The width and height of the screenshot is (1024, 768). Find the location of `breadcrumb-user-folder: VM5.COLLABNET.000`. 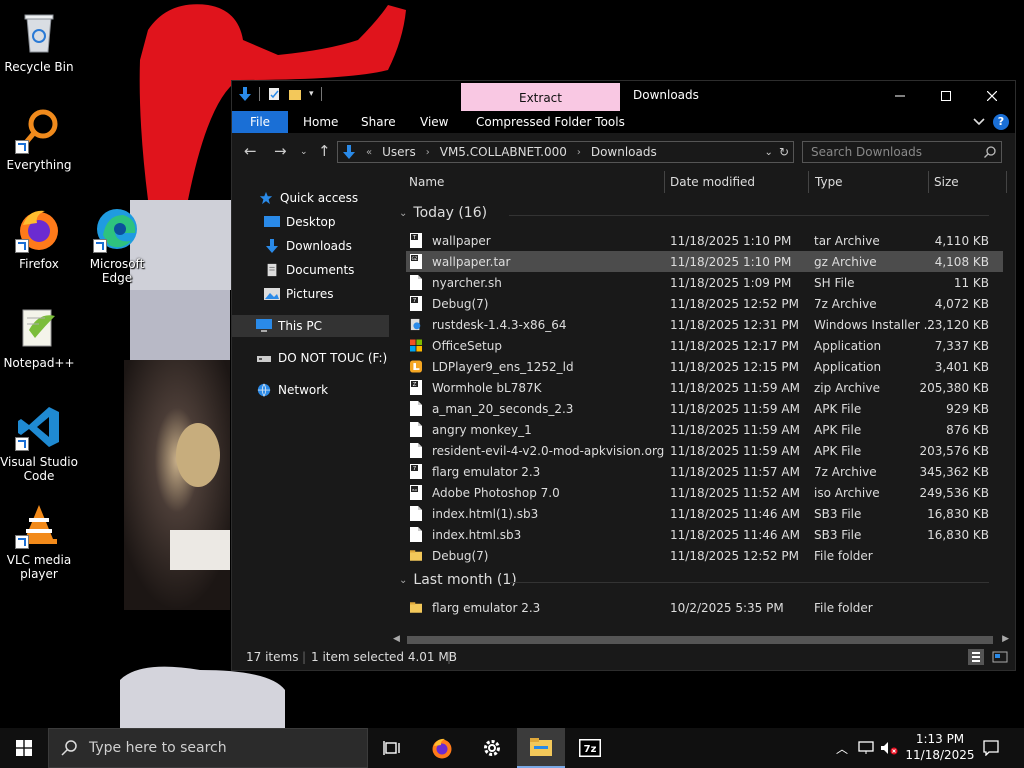

breadcrumb-user-folder: VM5.COLLABNET.000 is located at coordinates (503, 152).